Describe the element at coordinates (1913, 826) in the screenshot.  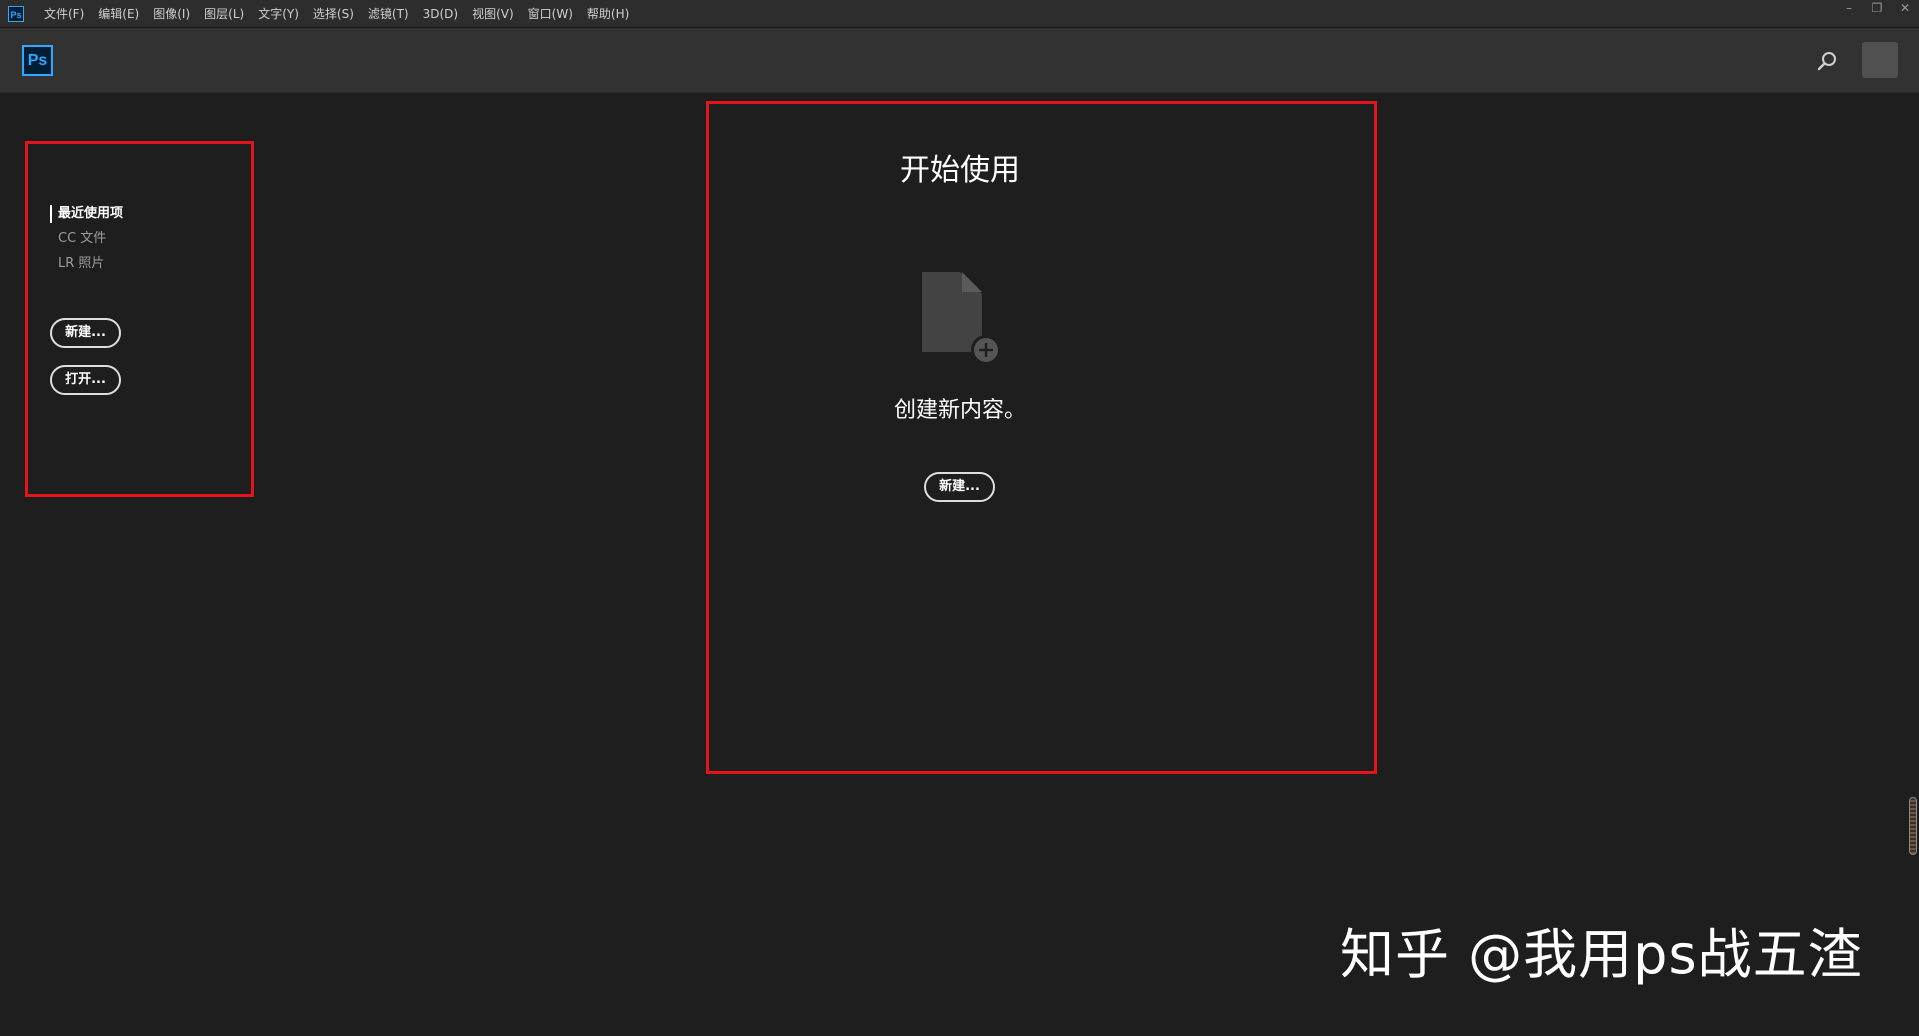
I see `scroll-handle` at that location.